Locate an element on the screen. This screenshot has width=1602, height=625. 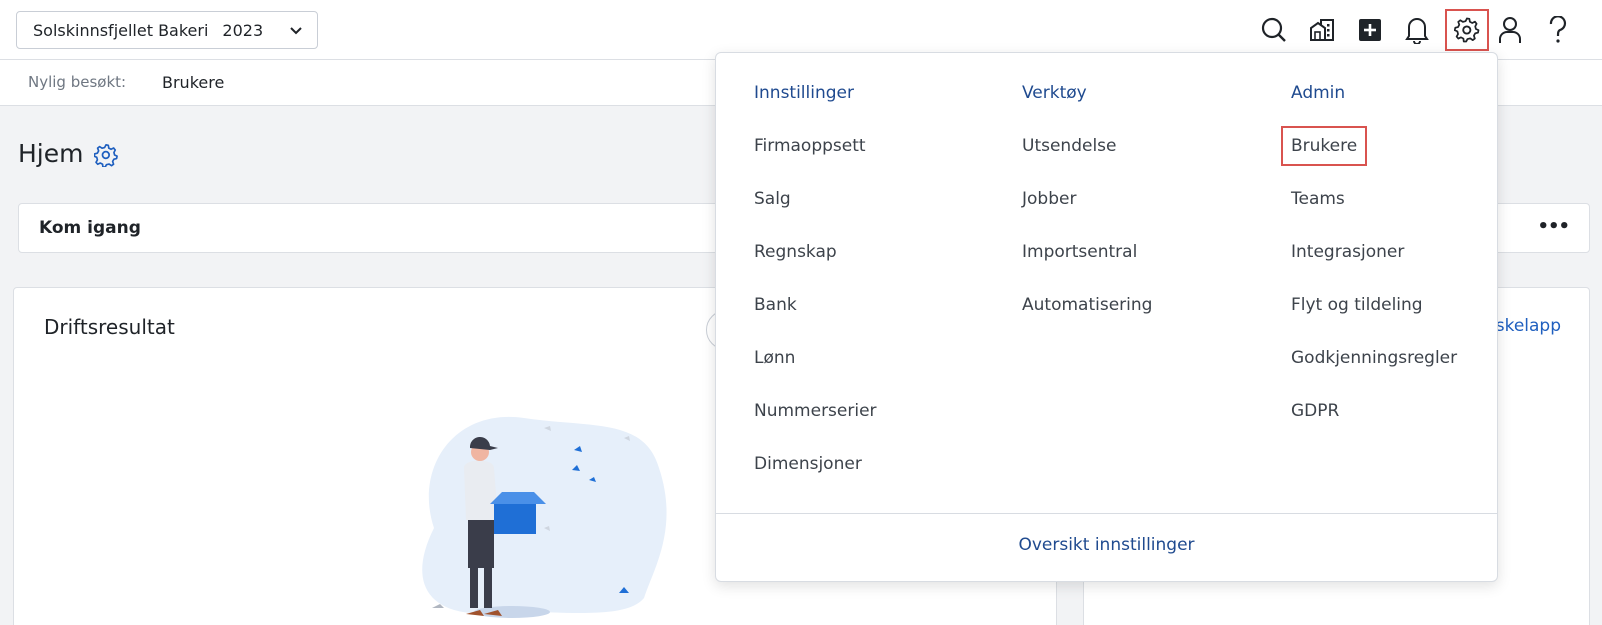
menu-item-brukere-wrapper: Brukere is located at coordinates (1368, 146).